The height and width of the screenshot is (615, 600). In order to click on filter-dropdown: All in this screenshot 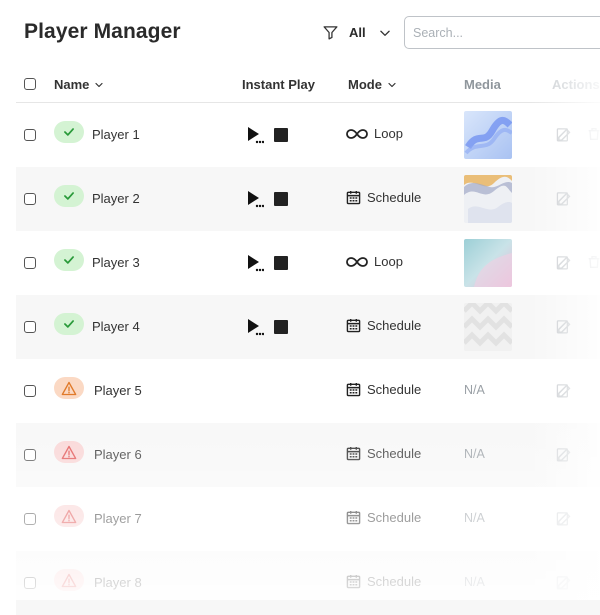, I will do `click(357, 32)`.